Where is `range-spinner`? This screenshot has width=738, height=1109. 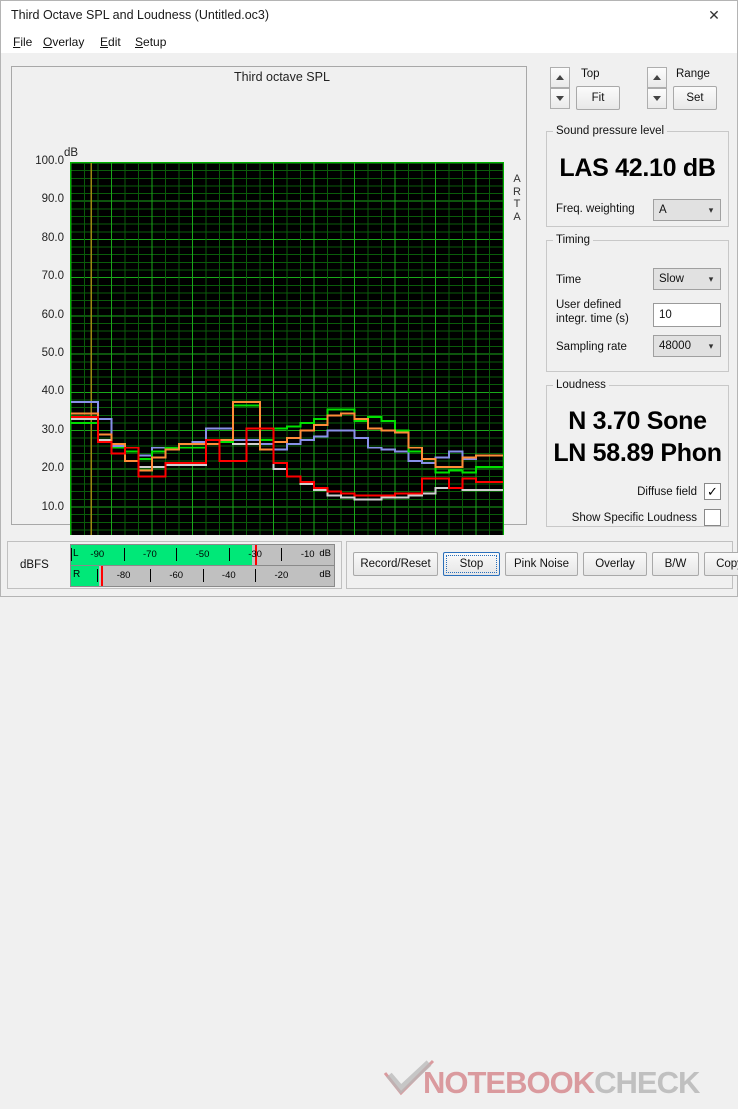
range-spinner is located at coordinates (657, 88).